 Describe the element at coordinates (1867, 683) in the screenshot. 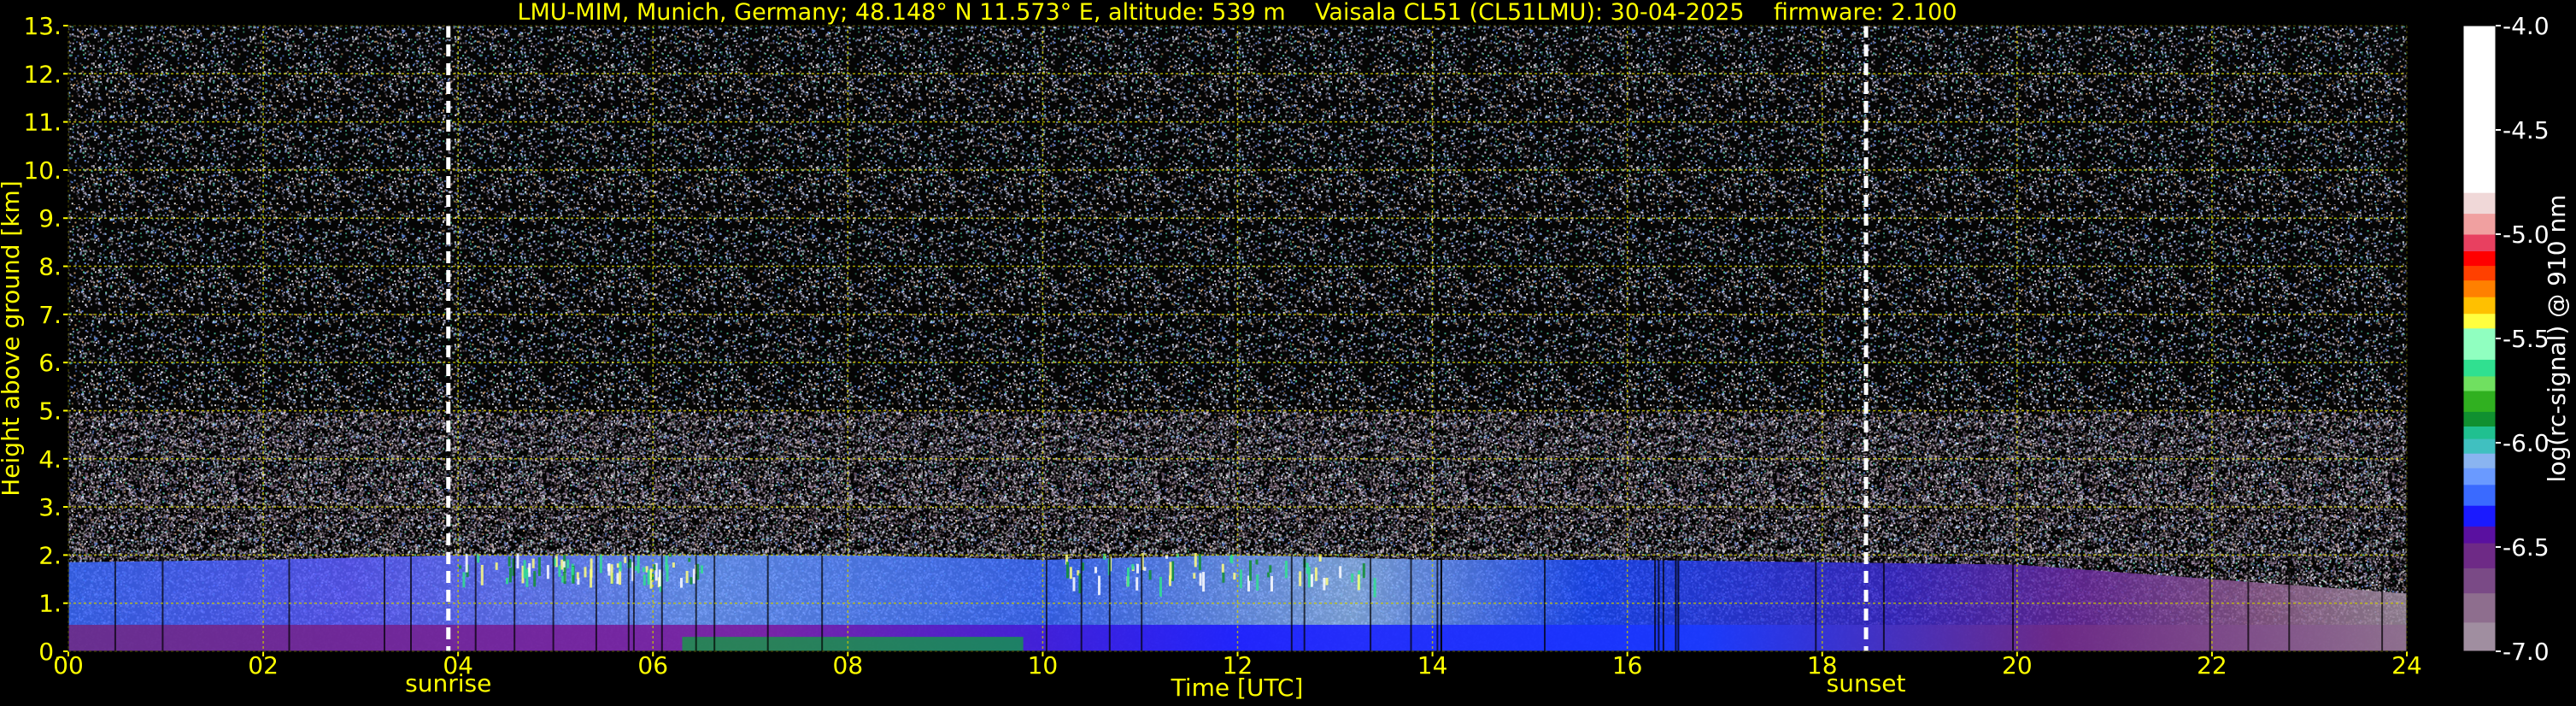

I see `marker-label-sunset: sunset` at that location.